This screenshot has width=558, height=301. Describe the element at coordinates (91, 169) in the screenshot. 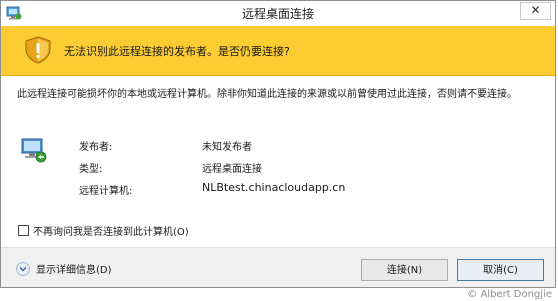

I see `type-label: 类型:` at that location.